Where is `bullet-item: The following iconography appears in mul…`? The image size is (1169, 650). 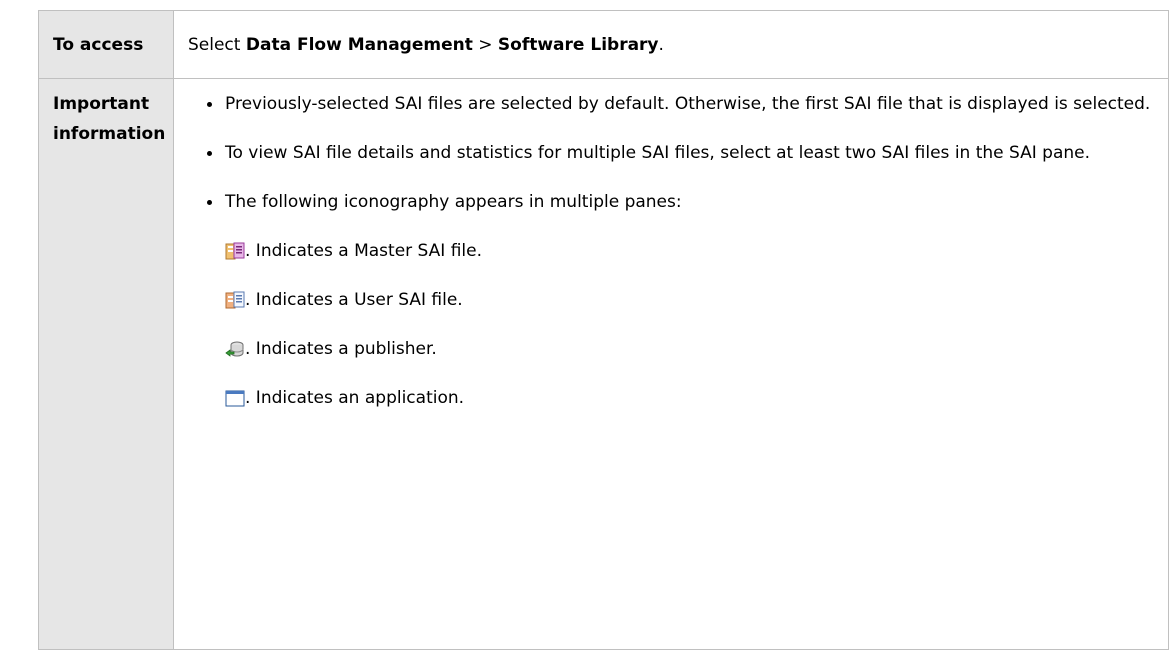
bullet-item: The following iconography appears in mul… is located at coordinates (671, 202).